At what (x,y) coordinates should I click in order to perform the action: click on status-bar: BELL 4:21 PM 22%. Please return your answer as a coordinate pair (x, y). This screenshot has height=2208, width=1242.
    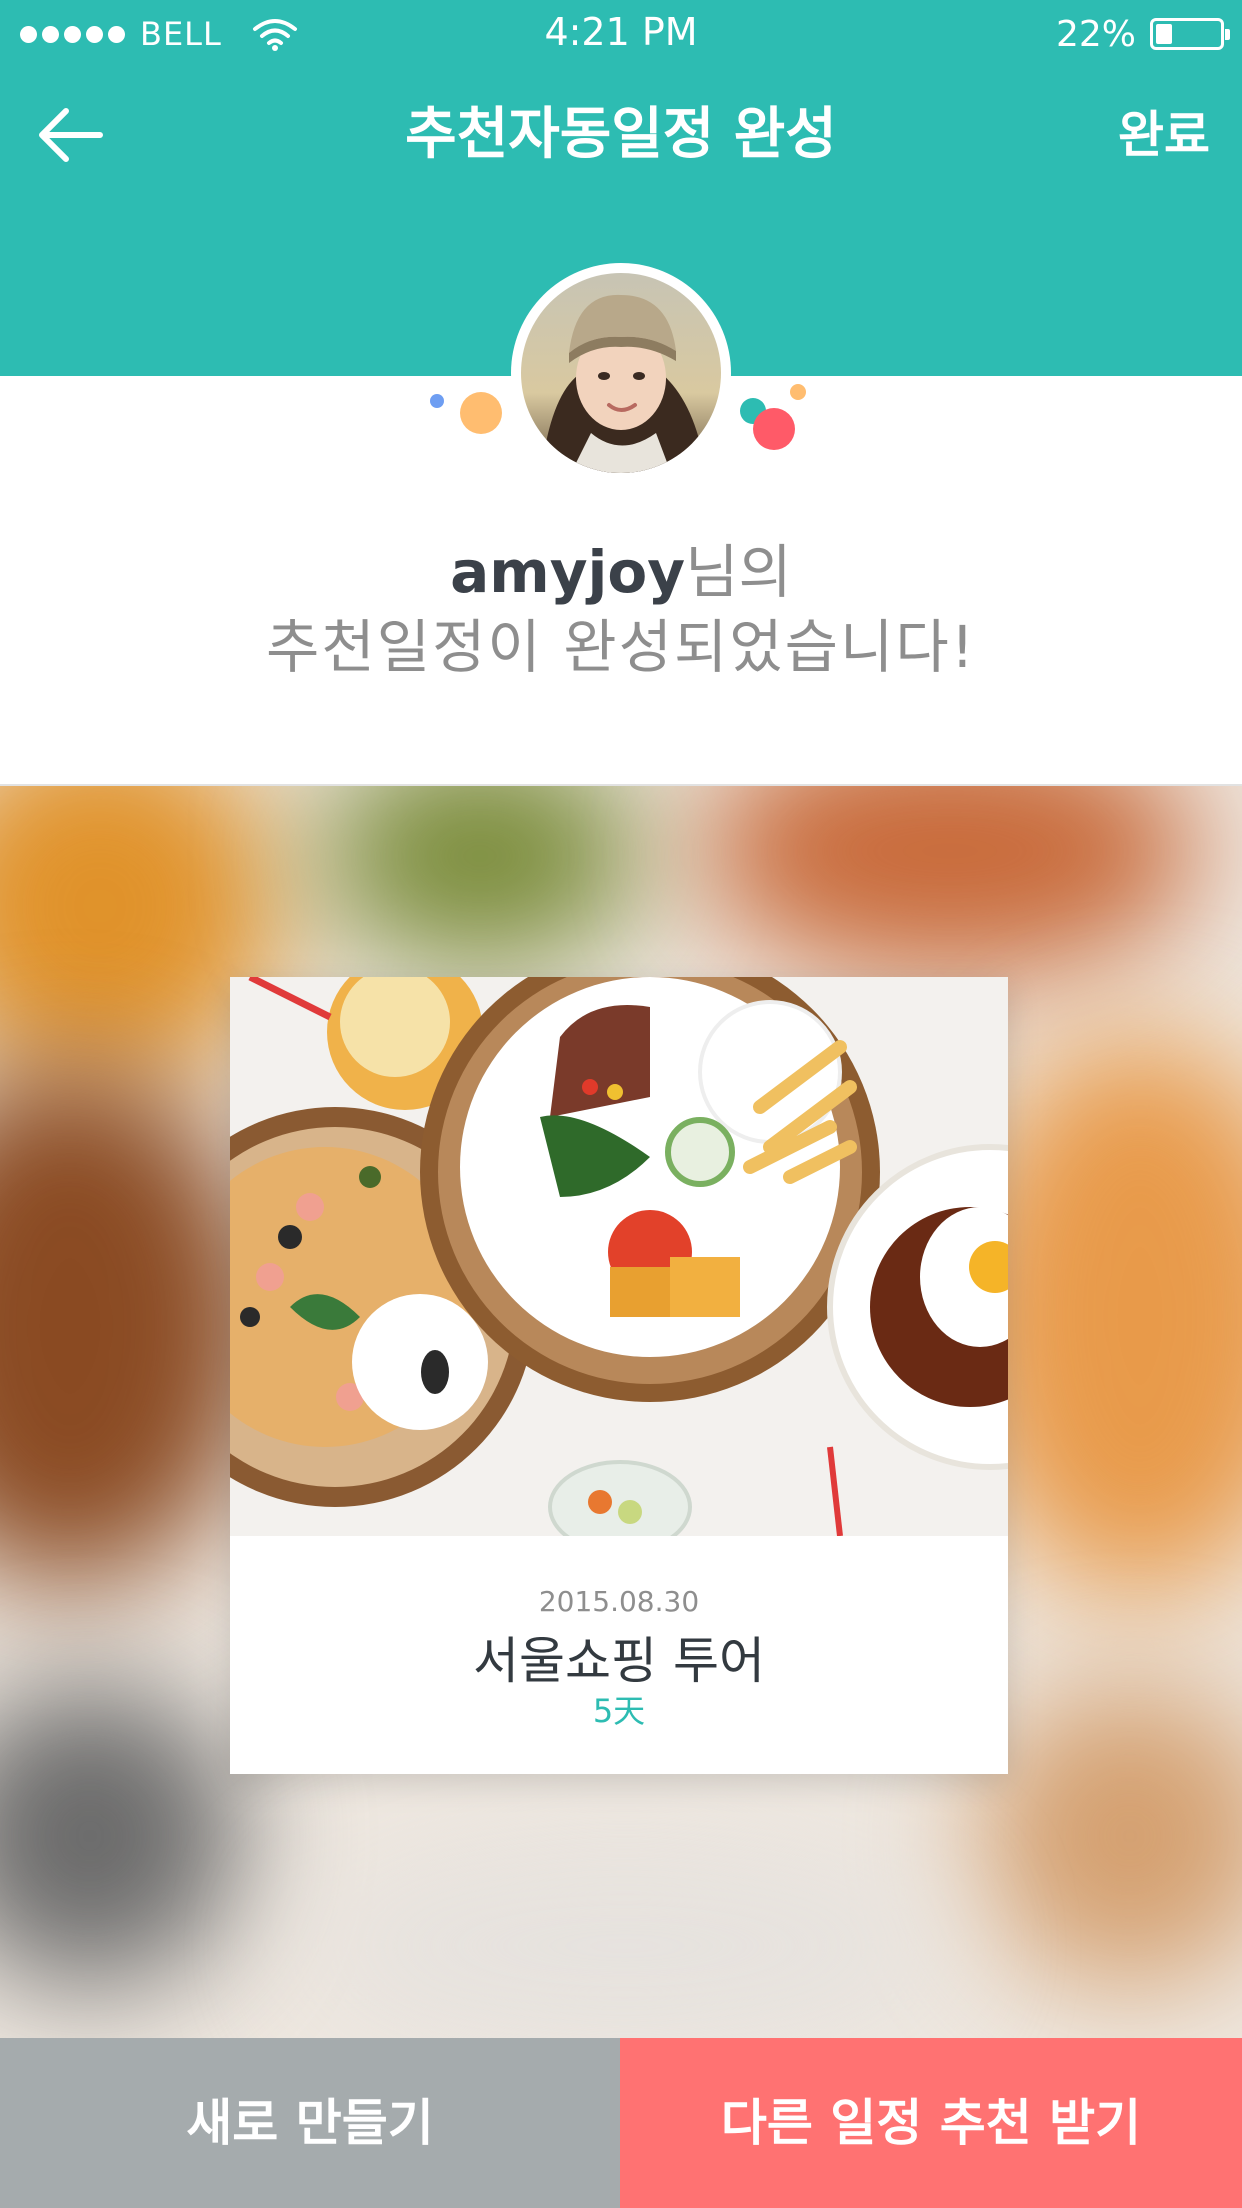
    Looking at the image, I should click on (621, 33).